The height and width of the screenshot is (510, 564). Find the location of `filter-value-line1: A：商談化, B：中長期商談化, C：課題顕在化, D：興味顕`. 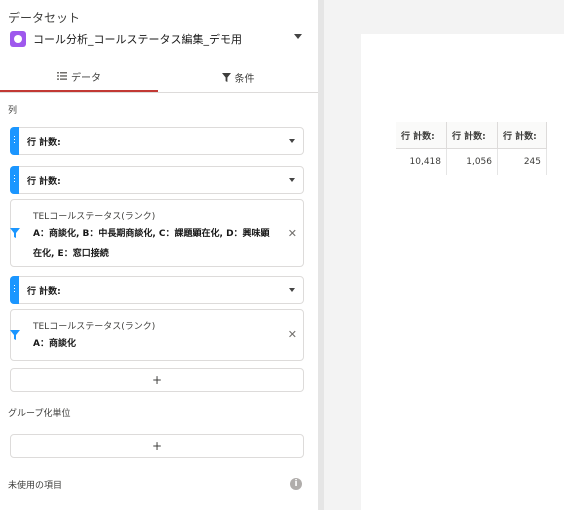

filter-value-line1: A：商談化, B：中長期商談化, C：課題顕在化, D：興味顕 is located at coordinates (151, 234).